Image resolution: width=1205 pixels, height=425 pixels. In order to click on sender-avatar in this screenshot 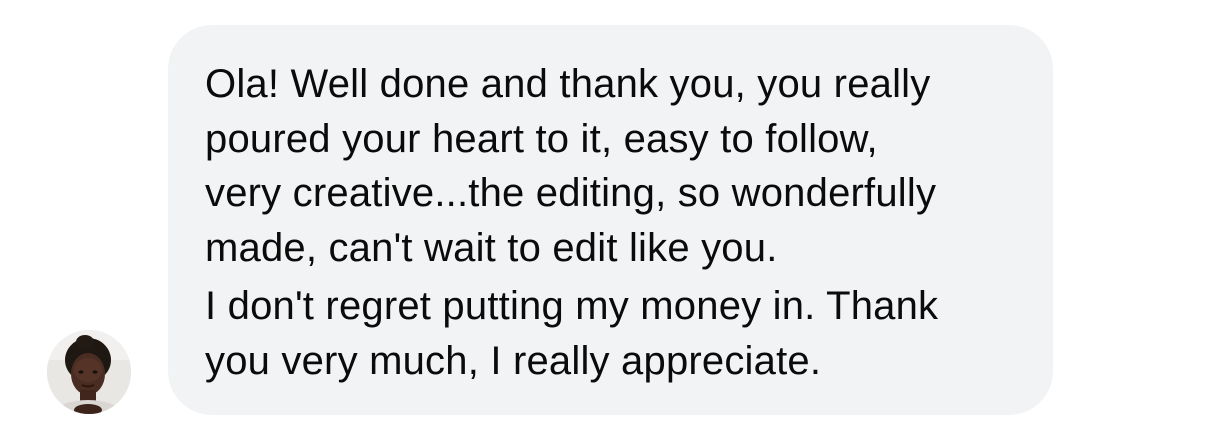, I will do `click(89, 372)`.